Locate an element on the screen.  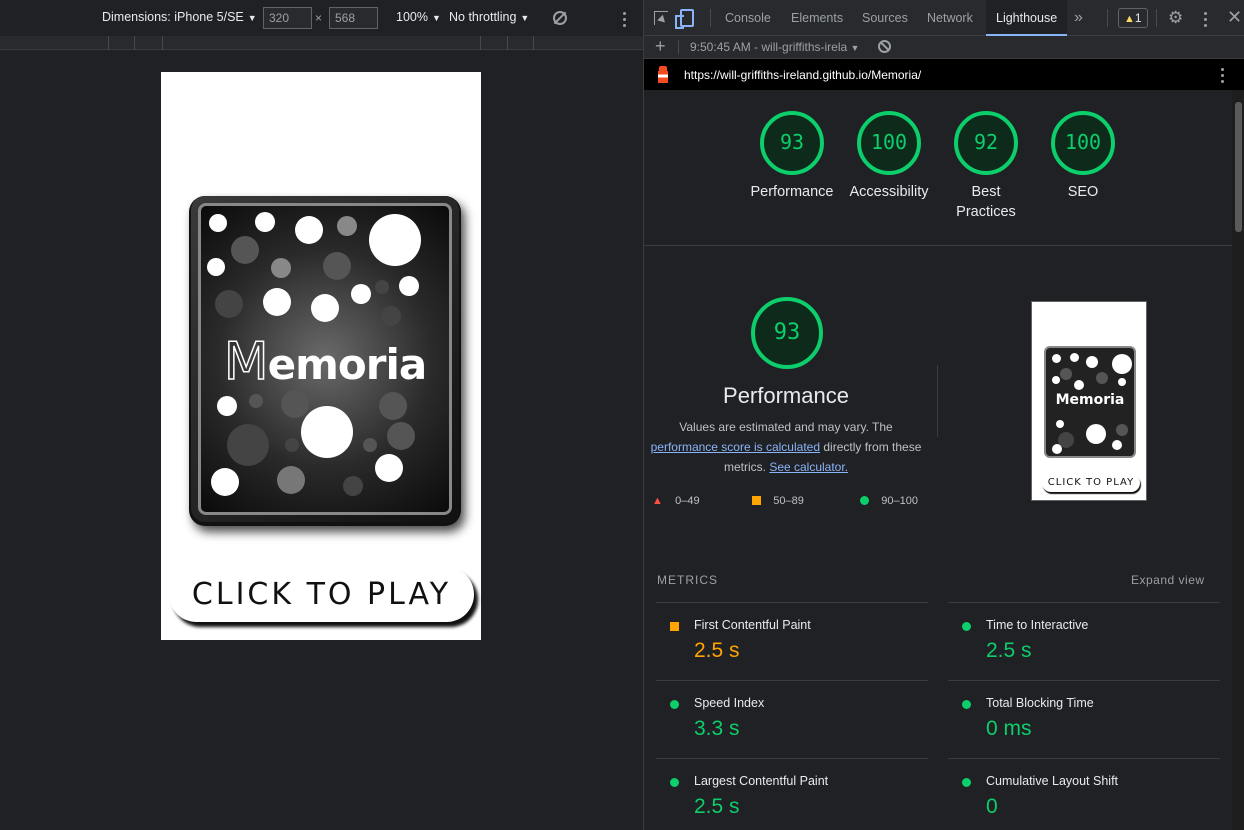
media-query-ruler is located at coordinates (321, 43).